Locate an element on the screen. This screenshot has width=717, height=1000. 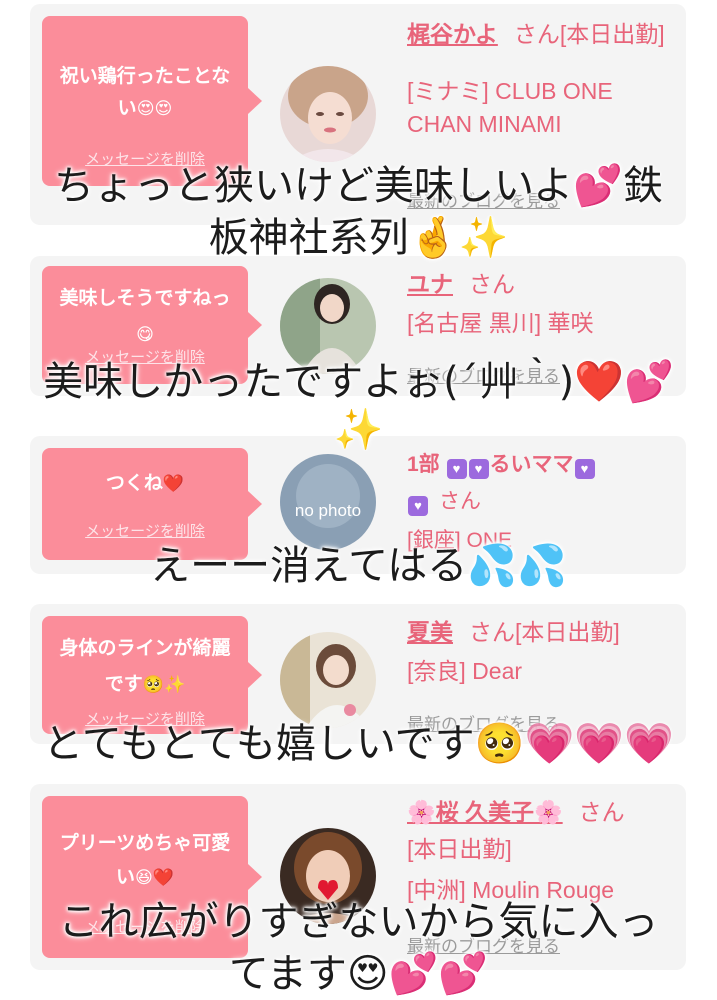
reply-line: とてもとても嬉しいです🥺💗💗💗 is located at coordinates (358, 744).